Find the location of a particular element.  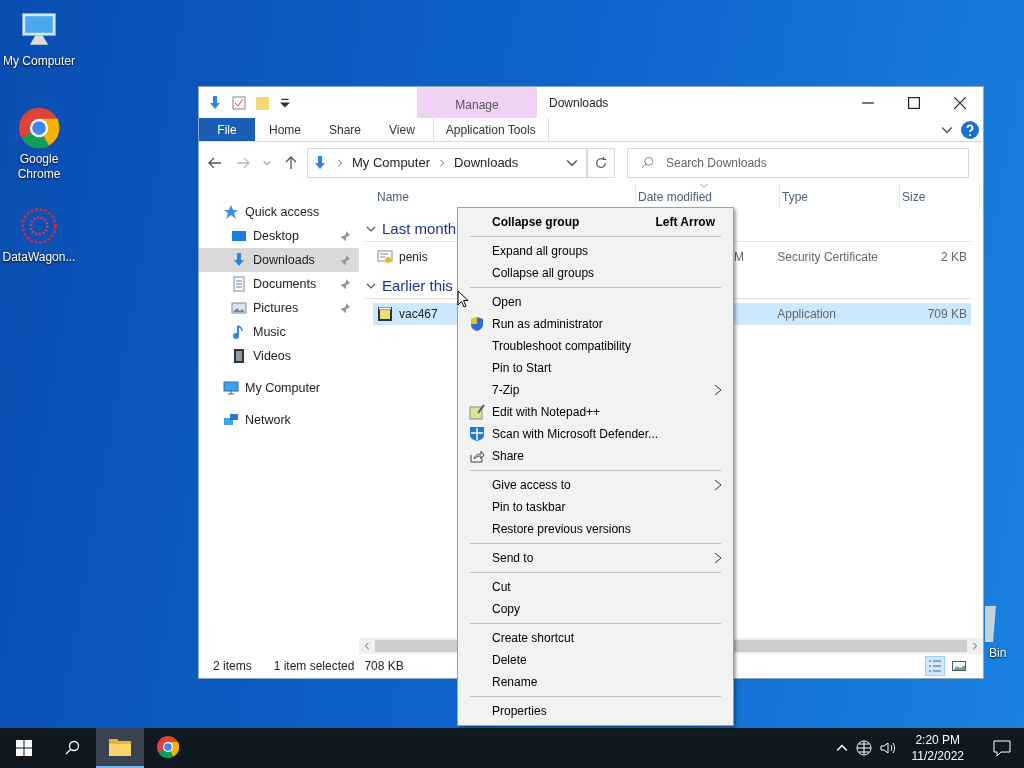

context-tab-title: Manage is located at coordinates (477, 105).